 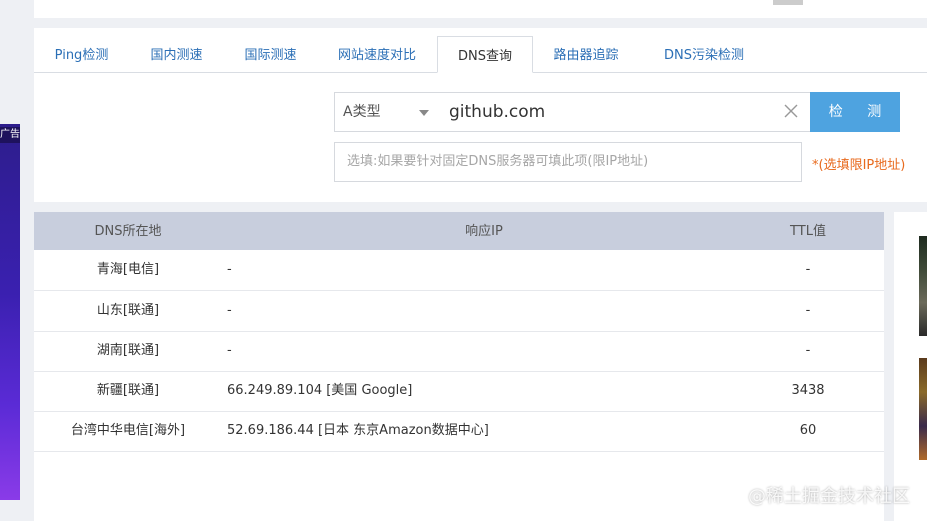 What do you see at coordinates (808, 231) in the screenshot?
I see `header-ttl: TTL值` at bounding box center [808, 231].